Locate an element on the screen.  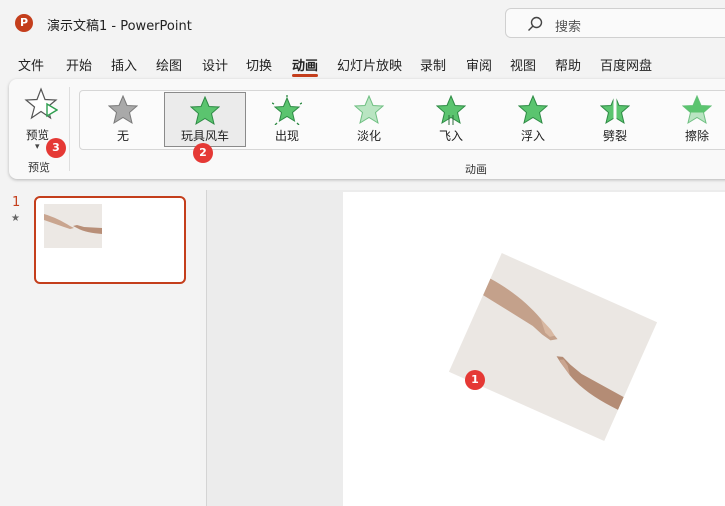
effect-fly-in: 飞入 is located at coordinates (451, 120).